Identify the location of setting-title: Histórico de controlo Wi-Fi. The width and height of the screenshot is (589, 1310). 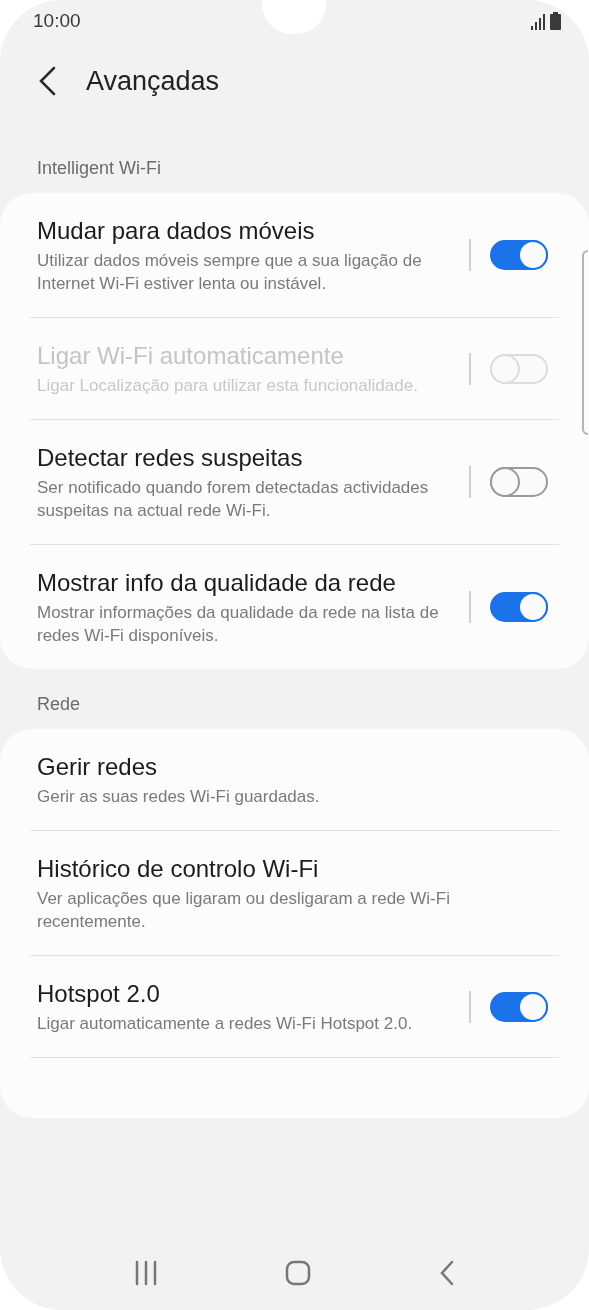
(178, 869).